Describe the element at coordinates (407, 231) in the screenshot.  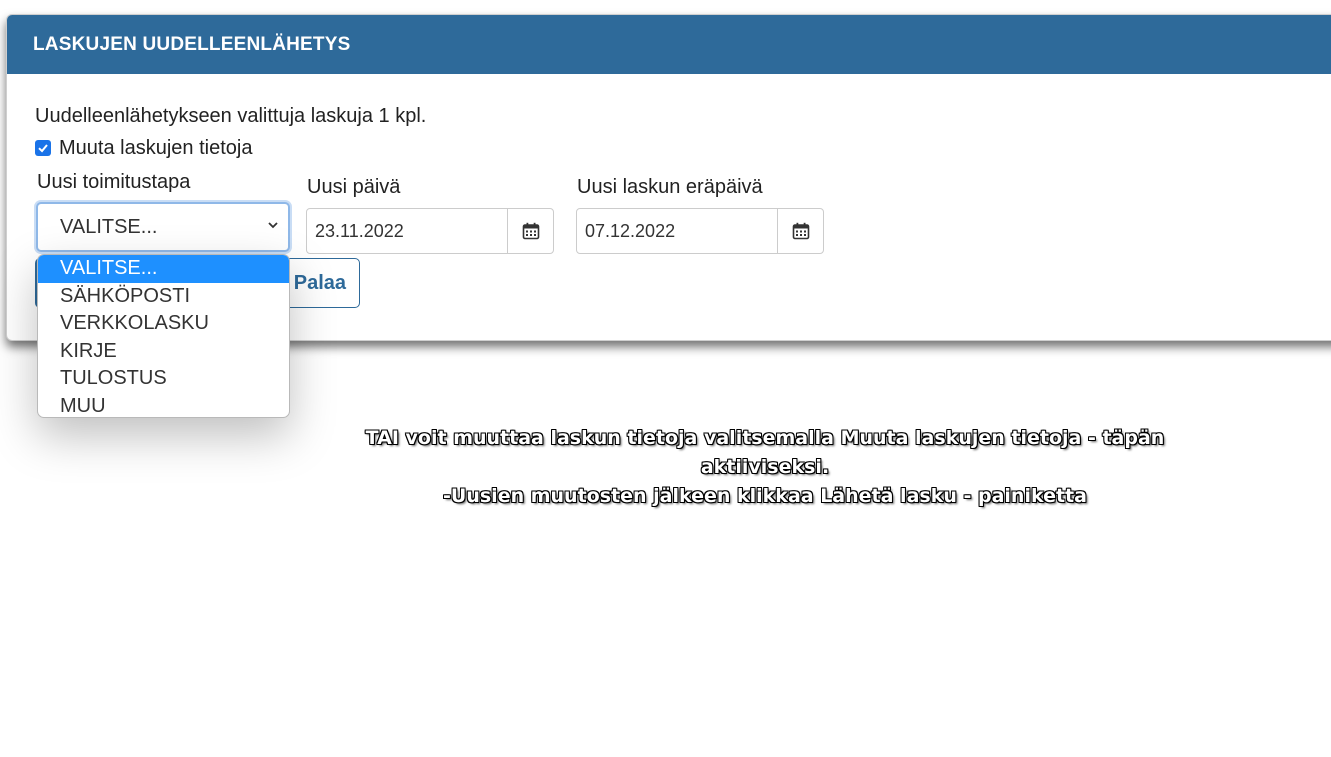
I see `new-date-input: 23.11.2022` at that location.